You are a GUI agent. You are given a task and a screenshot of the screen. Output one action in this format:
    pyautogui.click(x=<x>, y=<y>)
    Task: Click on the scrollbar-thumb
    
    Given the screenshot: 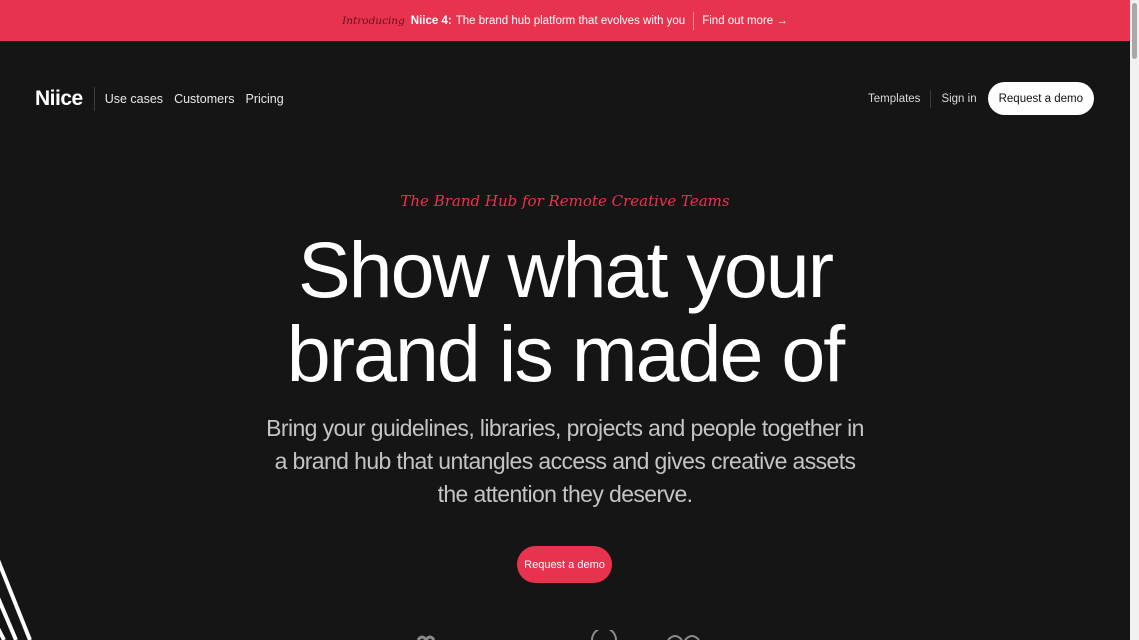 What is the action you would take?
    pyautogui.click(x=1134, y=31)
    